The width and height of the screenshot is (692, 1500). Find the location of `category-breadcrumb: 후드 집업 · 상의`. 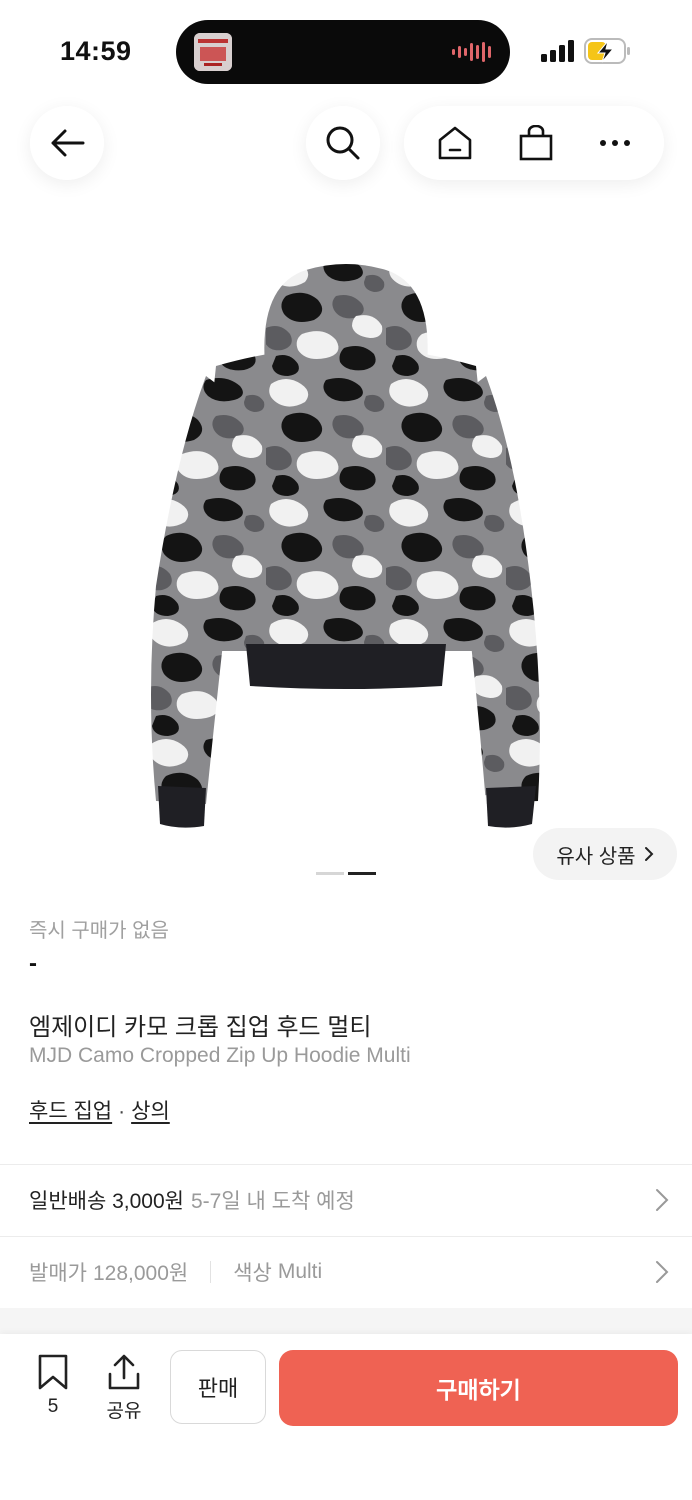

category-breadcrumb: 후드 집업 · 상의 is located at coordinates (99, 1110).